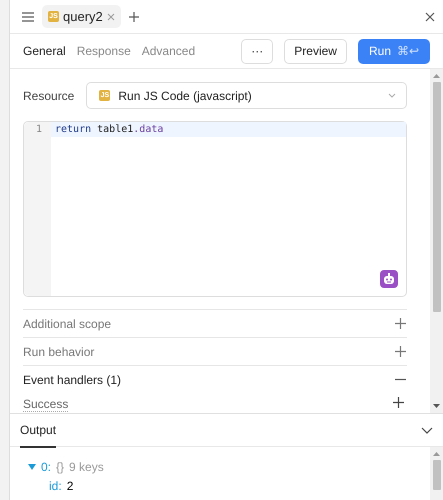  I want to click on run-button: Run ⌘↩, so click(394, 51).